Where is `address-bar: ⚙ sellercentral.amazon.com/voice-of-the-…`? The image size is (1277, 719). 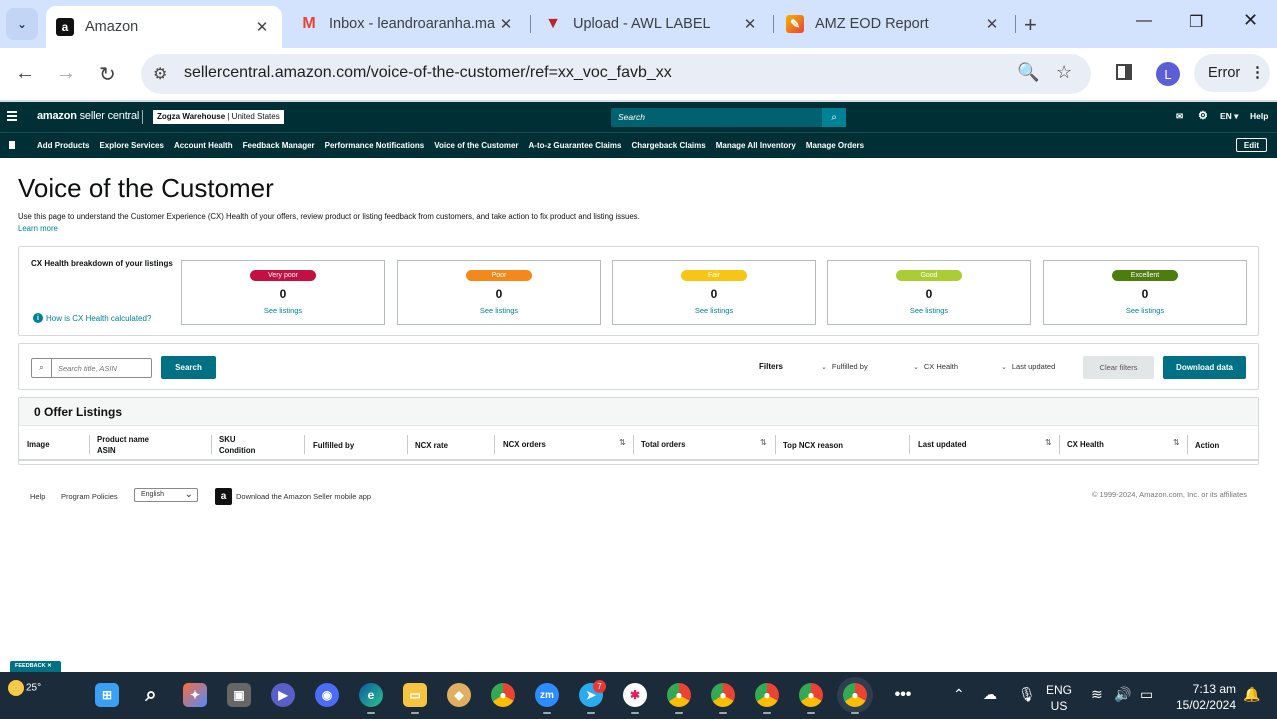
address-bar: ⚙ sellercentral.amazon.com/voice-of-the-… is located at coordinates (616, 74).